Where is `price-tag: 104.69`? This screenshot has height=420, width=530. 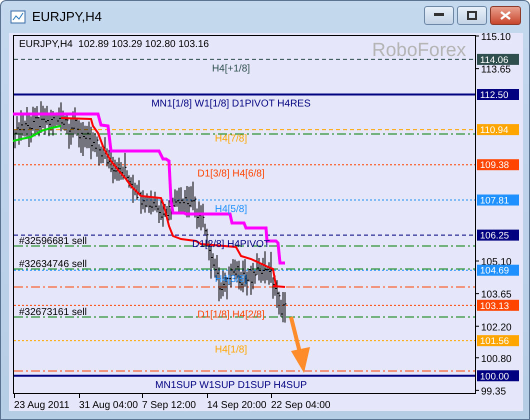 price-tag: 104.69 is located at coordinates (498, 270).